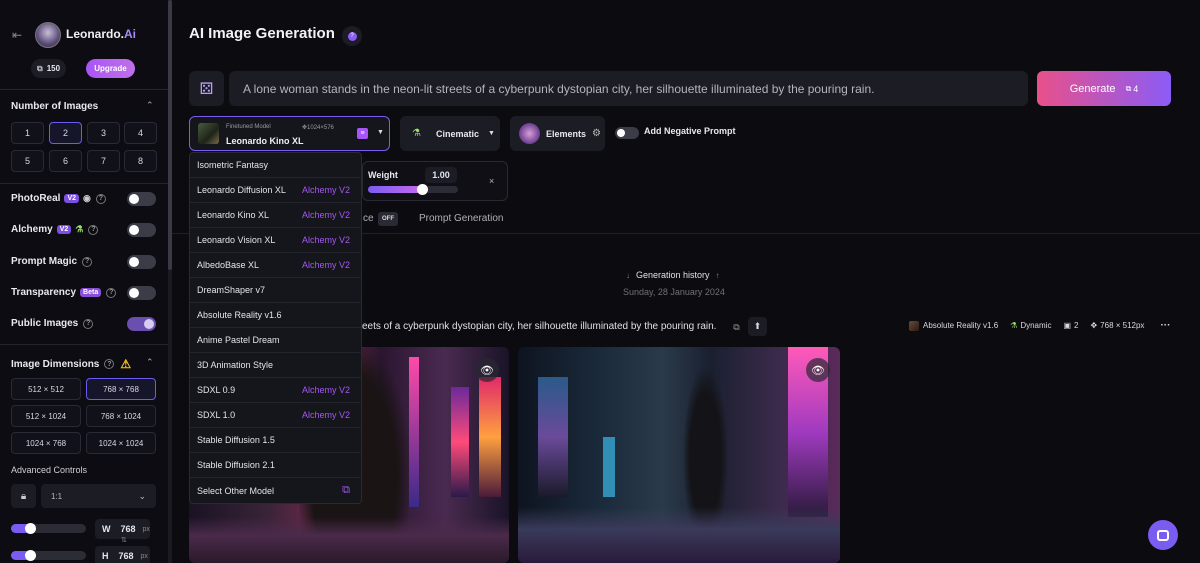  What do you see at coordinates (30, 528) in the screenshot?
I see `width-slider-thumb` at bounding box center [30, 528].